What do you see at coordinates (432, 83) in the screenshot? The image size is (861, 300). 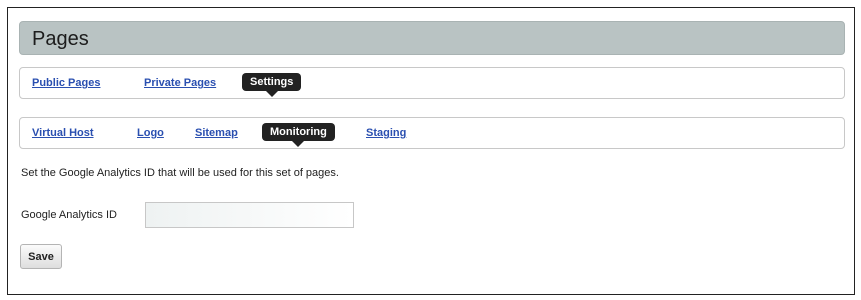 I see `primary-tab-bar: Public Pages Private Pages Settings` at bounding box center [432, 83].